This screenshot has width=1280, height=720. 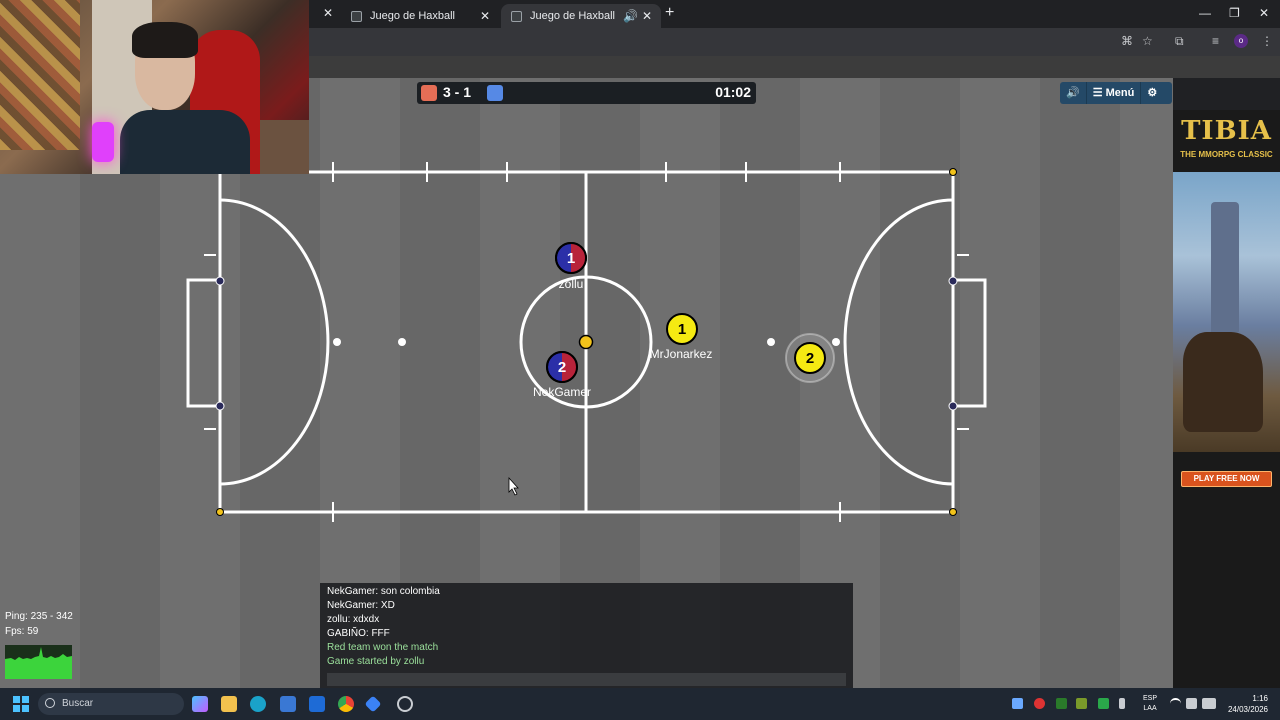 What do you see at coordinates (288, 704) in the screenshot?
I see `store-icon` at bounding box center [288, 704].